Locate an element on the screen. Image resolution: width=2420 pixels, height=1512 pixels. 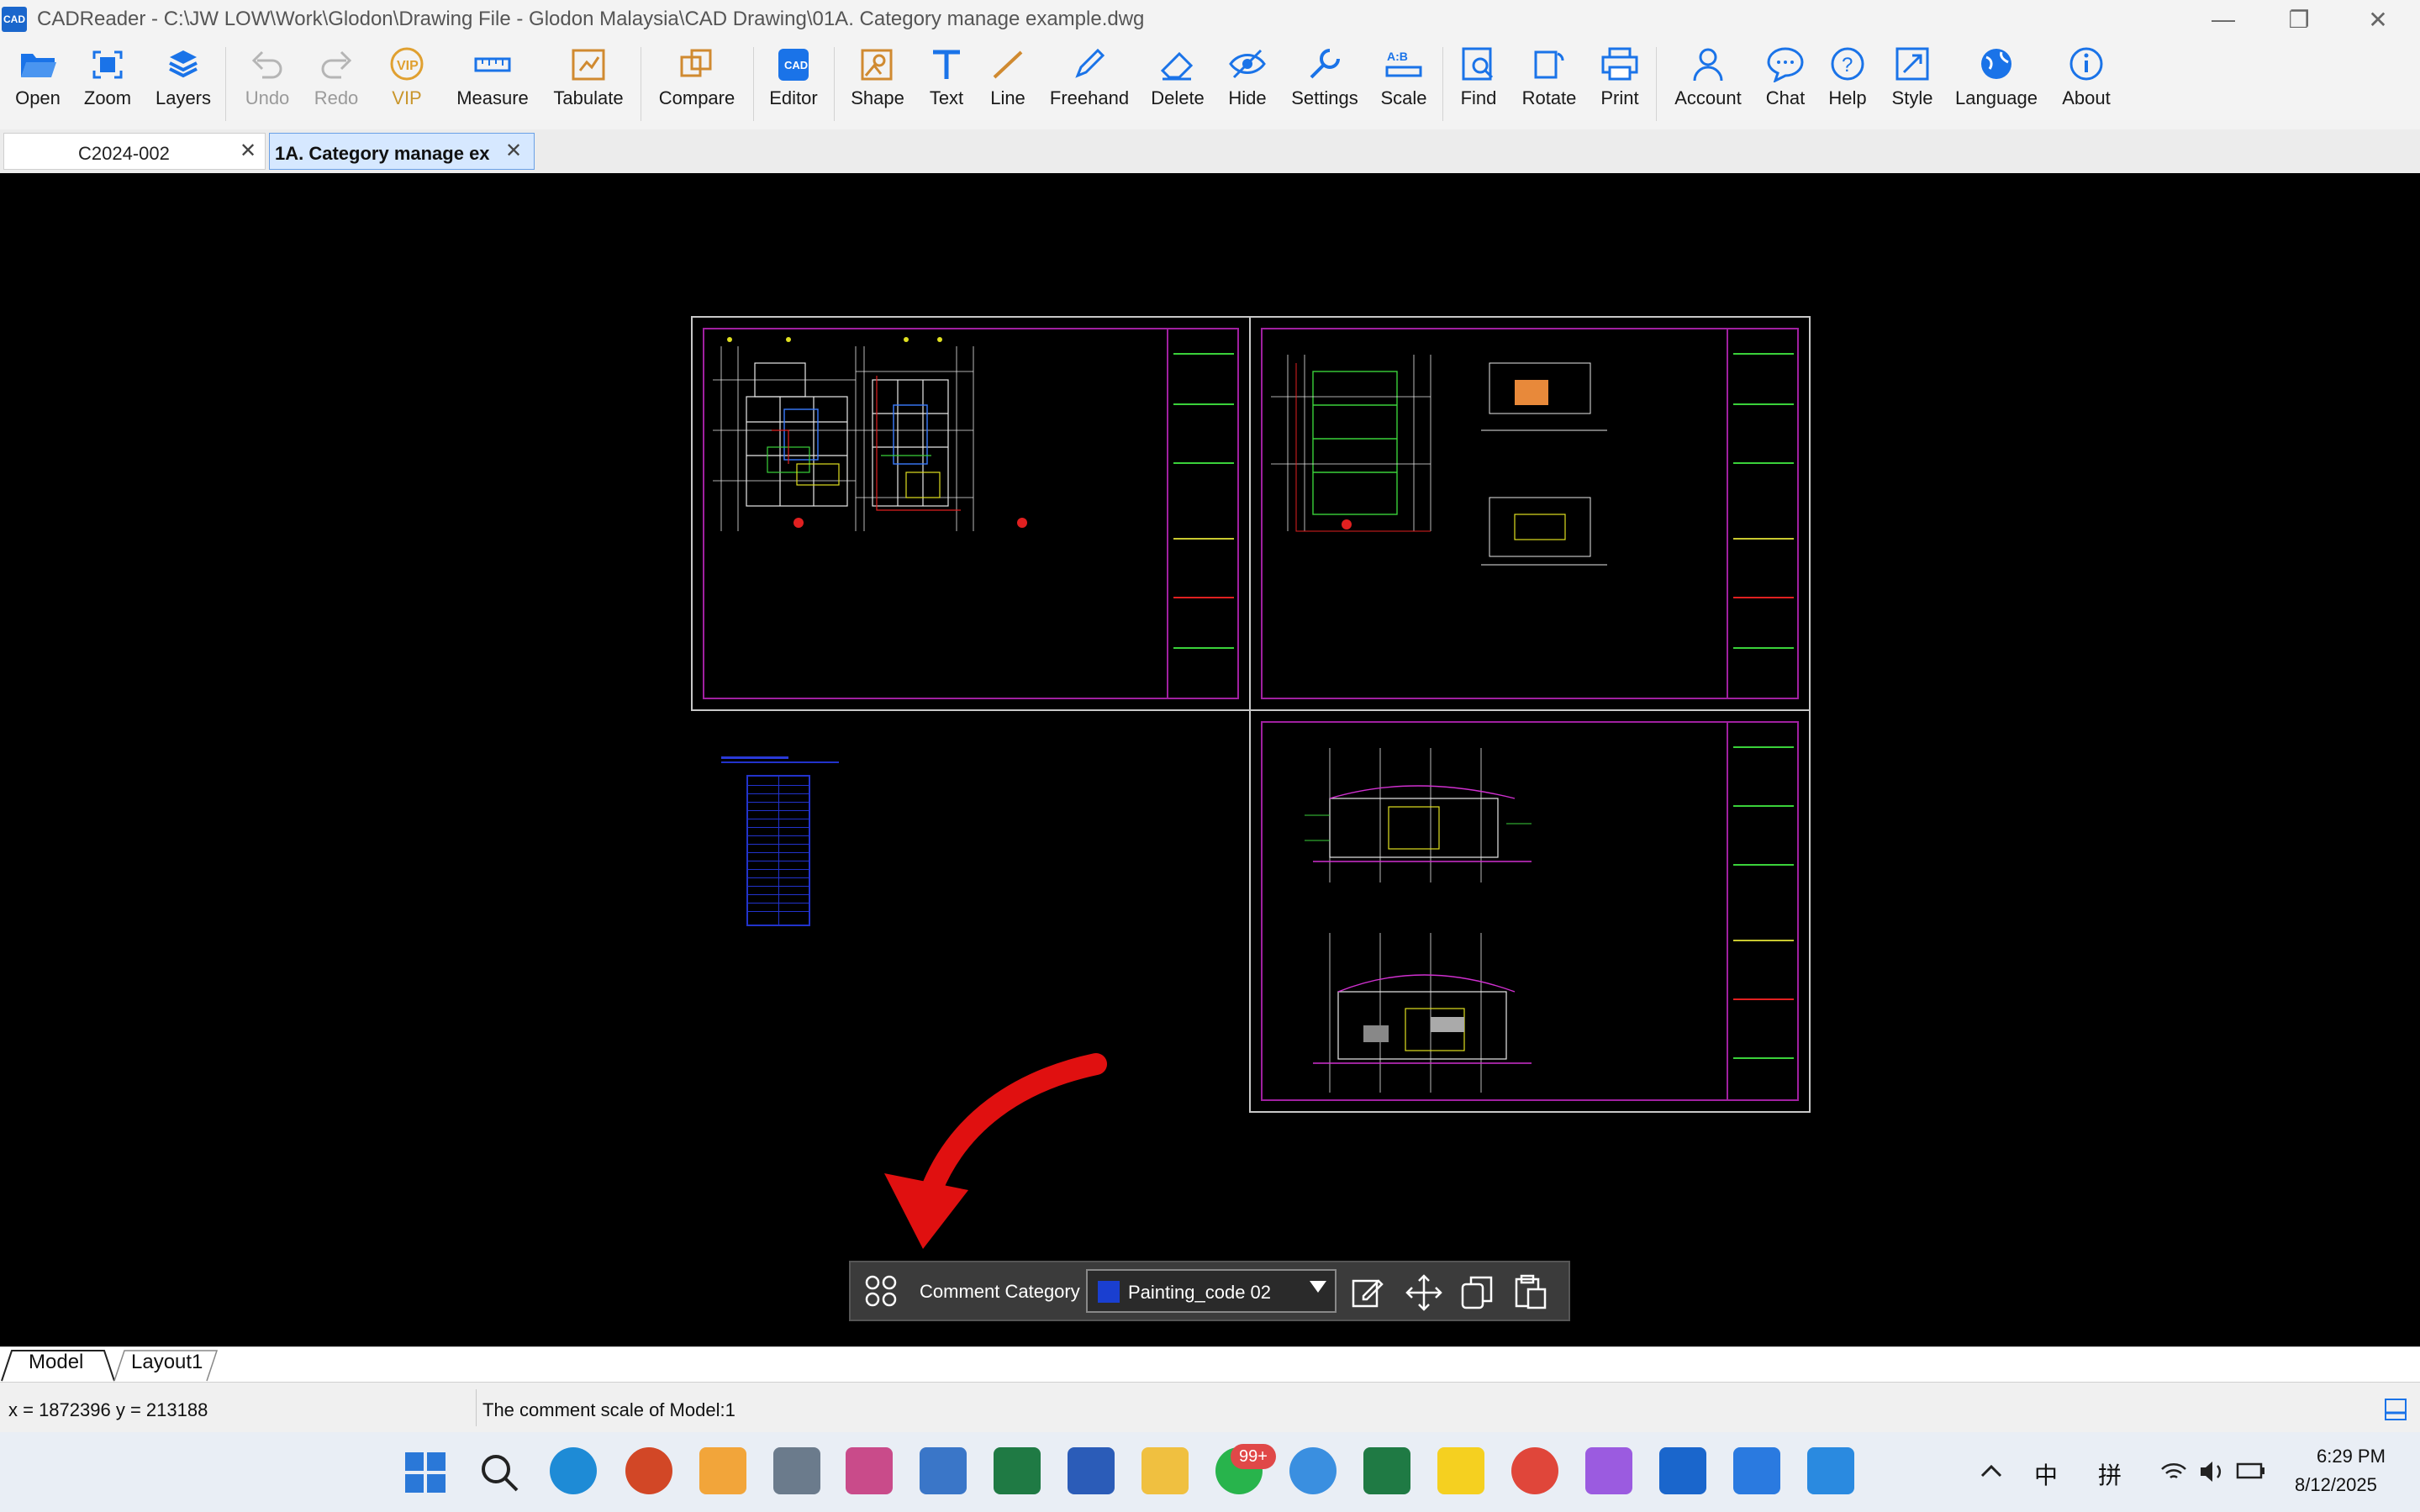
layers-icon is located at coordinates (183, 64).